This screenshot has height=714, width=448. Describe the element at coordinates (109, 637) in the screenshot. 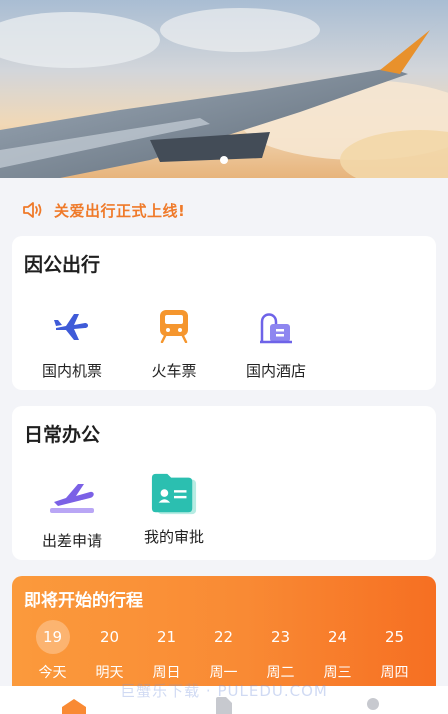

I see `date-number: 20` at that location.